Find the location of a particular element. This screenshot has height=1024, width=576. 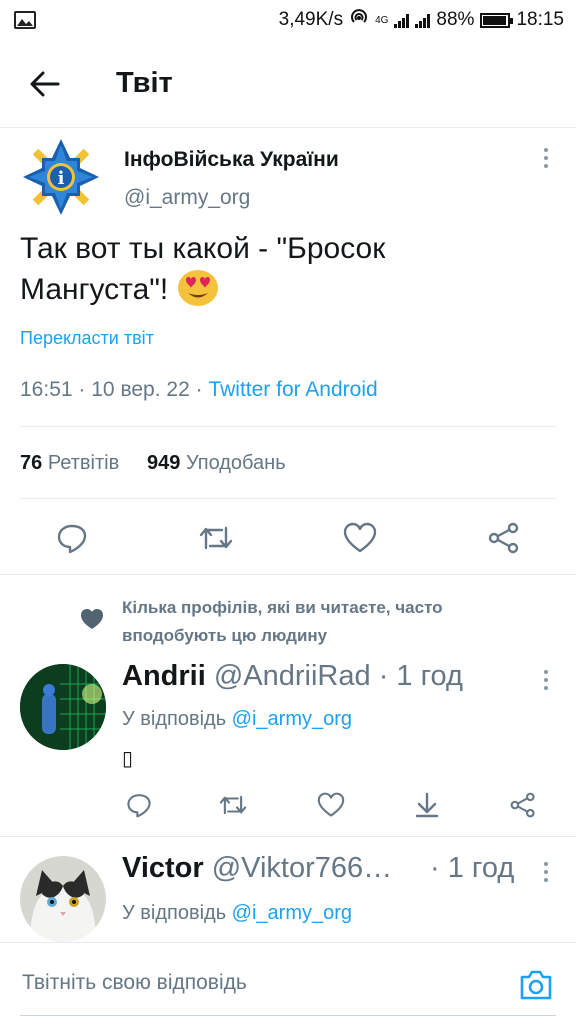

avatar: i is located at coordinates (61, 177).